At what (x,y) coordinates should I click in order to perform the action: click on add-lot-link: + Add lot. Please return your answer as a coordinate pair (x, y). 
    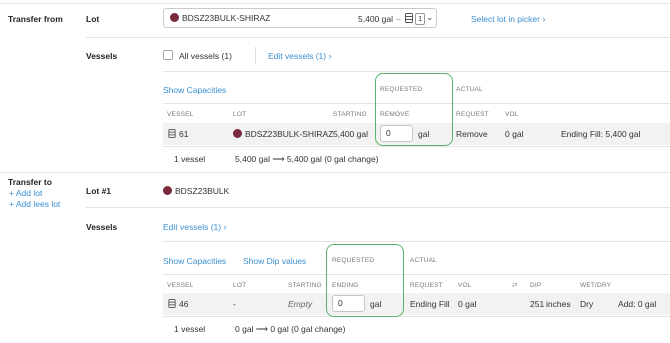
    Looking at the image, I should click on (25, 193).